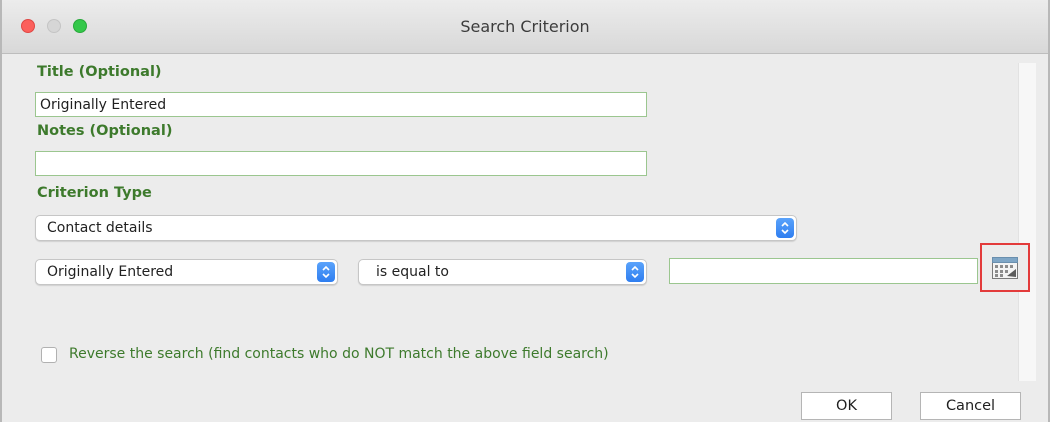 The image size is (1050, 422). I want to click on title-bar: Search Criterion, so click(525, 27).